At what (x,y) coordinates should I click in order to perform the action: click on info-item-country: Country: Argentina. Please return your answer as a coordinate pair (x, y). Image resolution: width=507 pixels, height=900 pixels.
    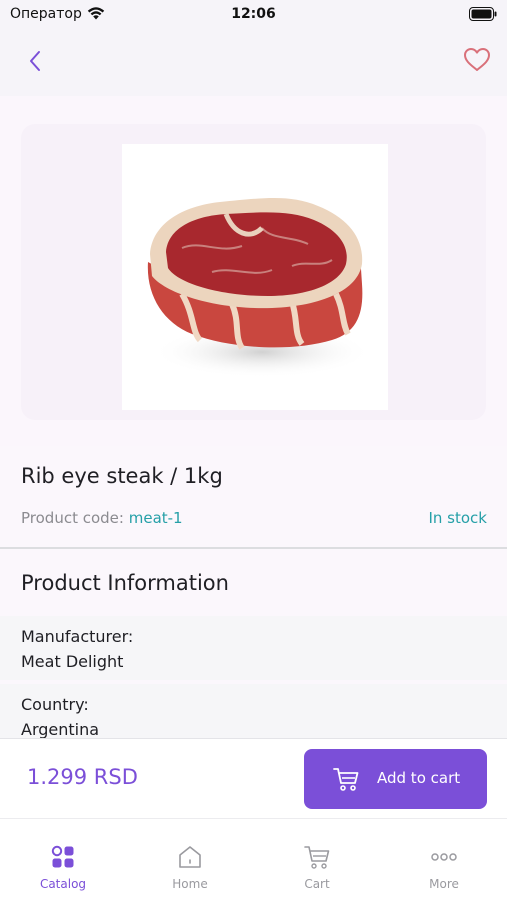
    Looking at the image, I should click on (253, 711).